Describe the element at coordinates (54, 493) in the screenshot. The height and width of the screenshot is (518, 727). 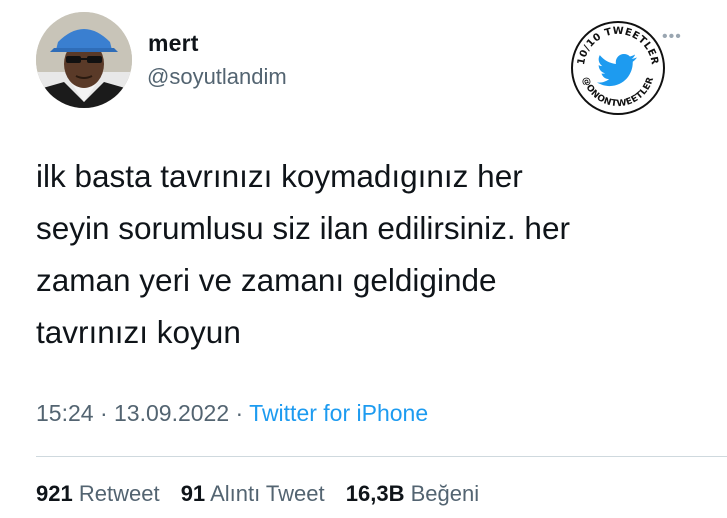
I see `retweet-count: 921` at that location.